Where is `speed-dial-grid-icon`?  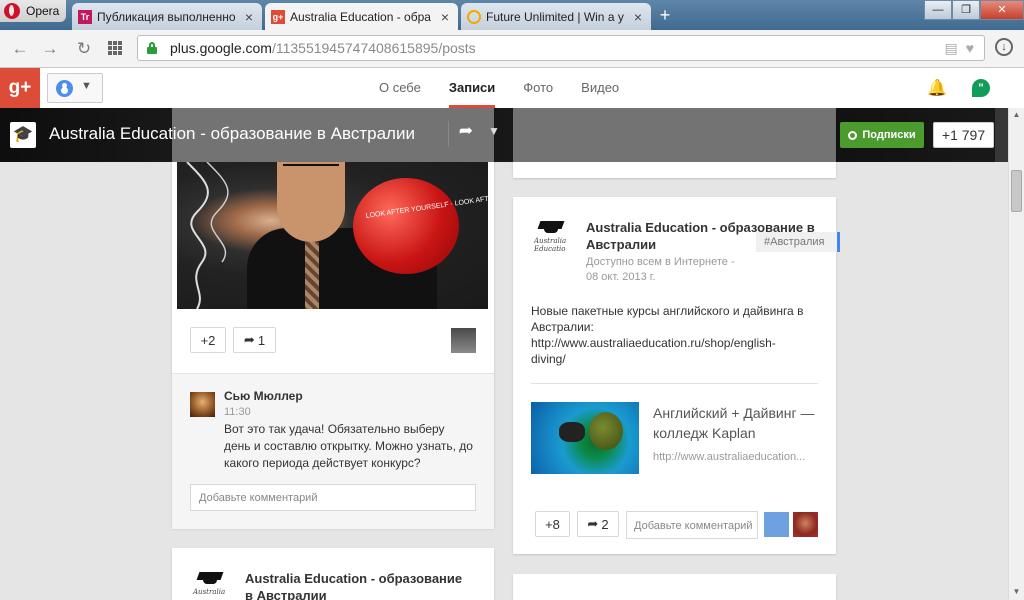
speed-dial-grid-icon is located at coordinates (115, 48).